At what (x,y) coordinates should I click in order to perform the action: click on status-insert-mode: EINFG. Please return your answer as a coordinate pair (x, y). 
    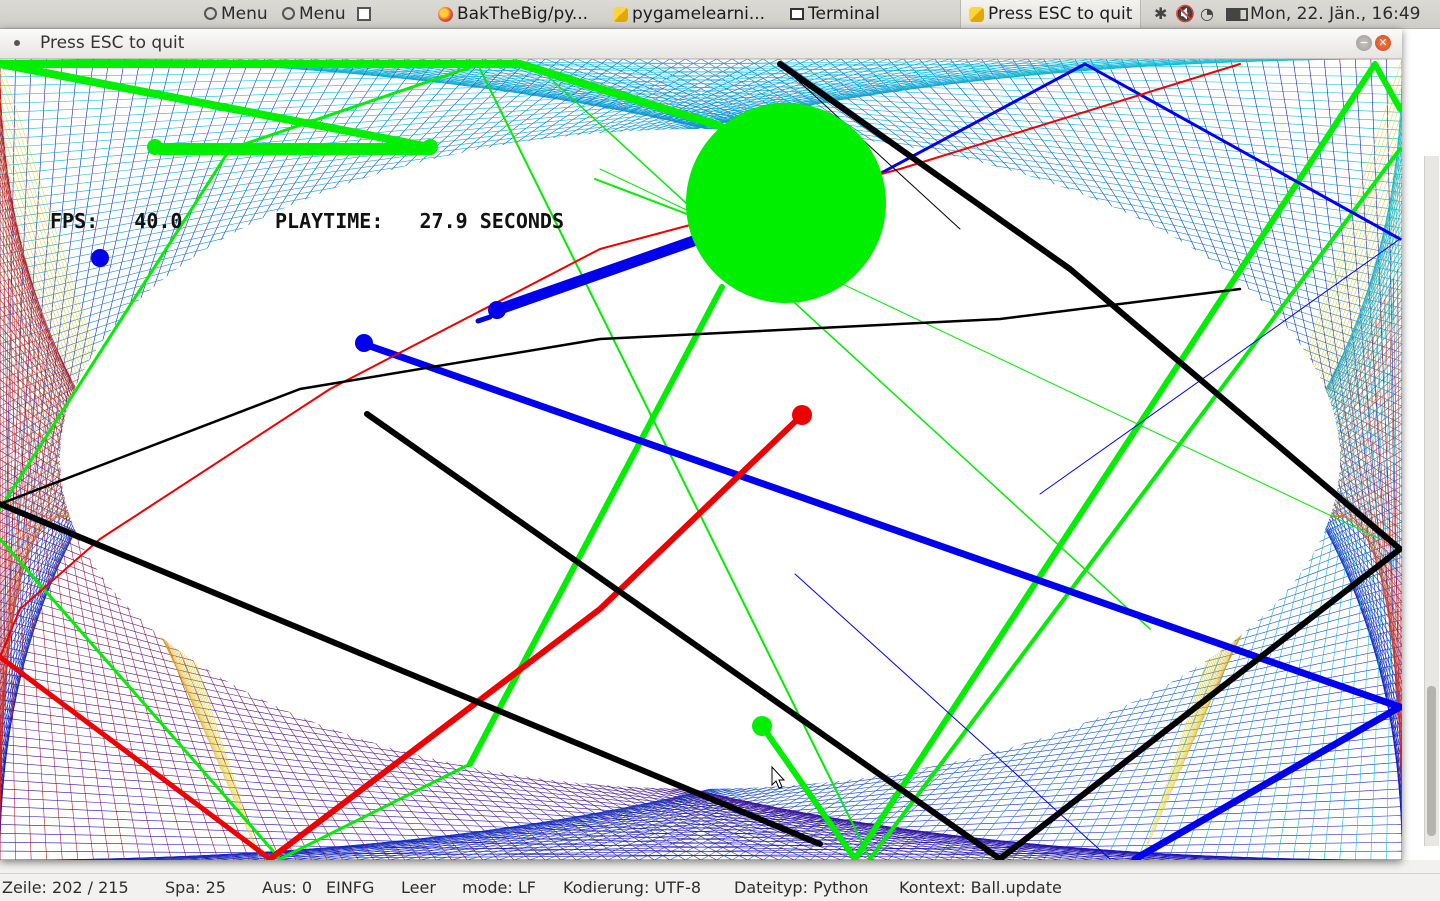
    Looking at the image, I should click on (350, 887).